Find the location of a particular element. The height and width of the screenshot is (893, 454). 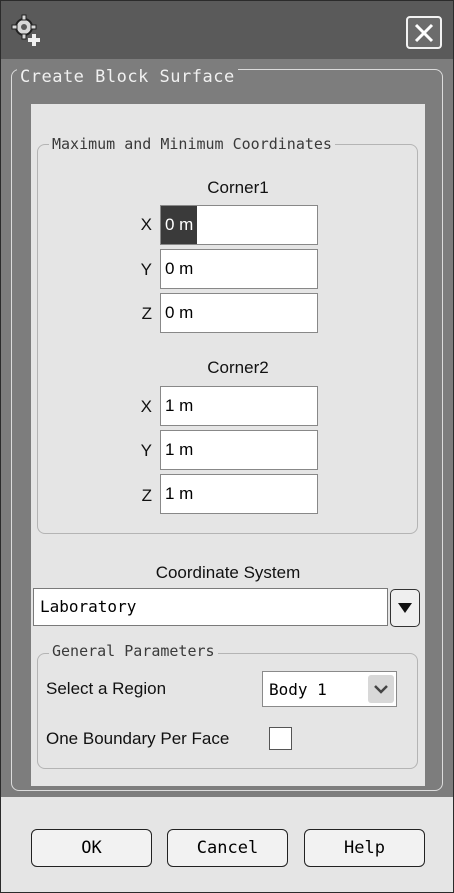

help-button: Help is located at coordinates (364, 848).